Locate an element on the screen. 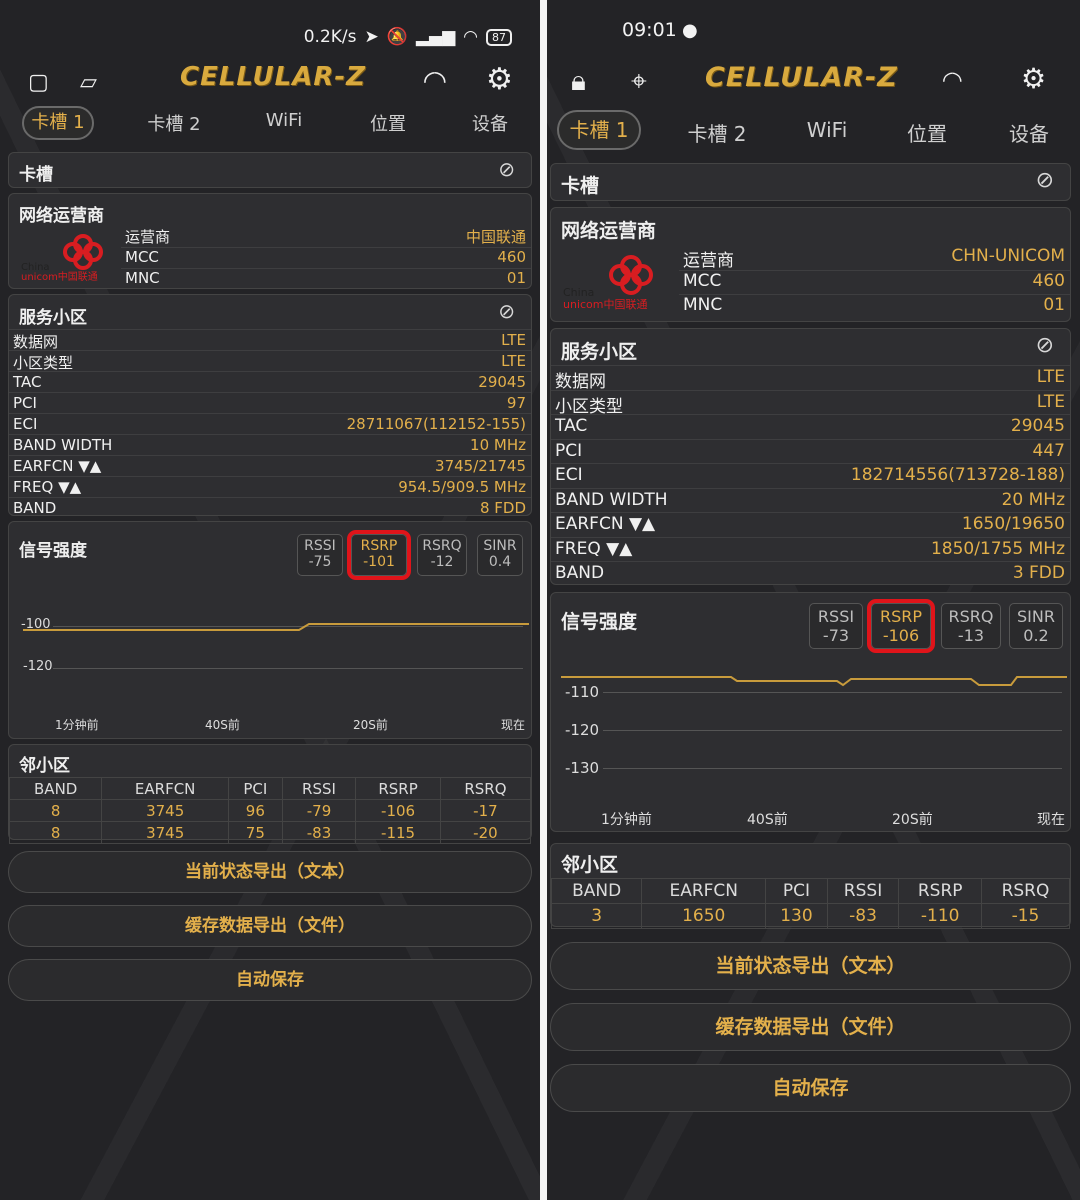  serving-row: 数据网 LTE is located at coordinates (810, 378).